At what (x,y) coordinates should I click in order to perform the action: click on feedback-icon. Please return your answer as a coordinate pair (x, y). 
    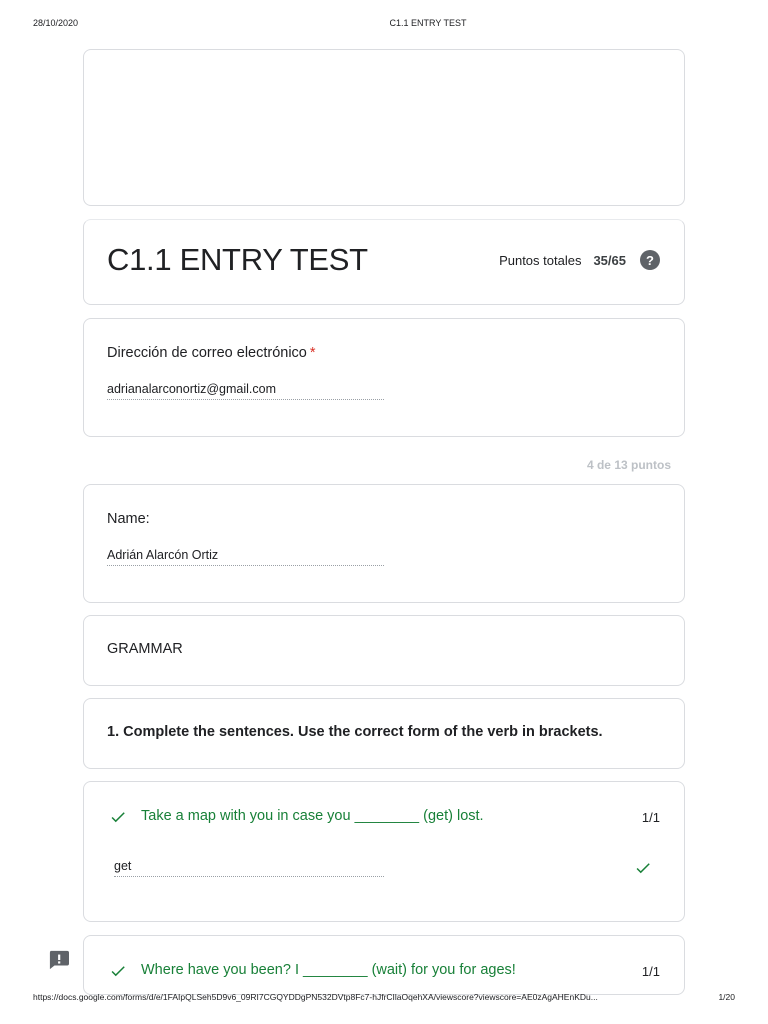
    Looking at the image, I should click on (59, 960).